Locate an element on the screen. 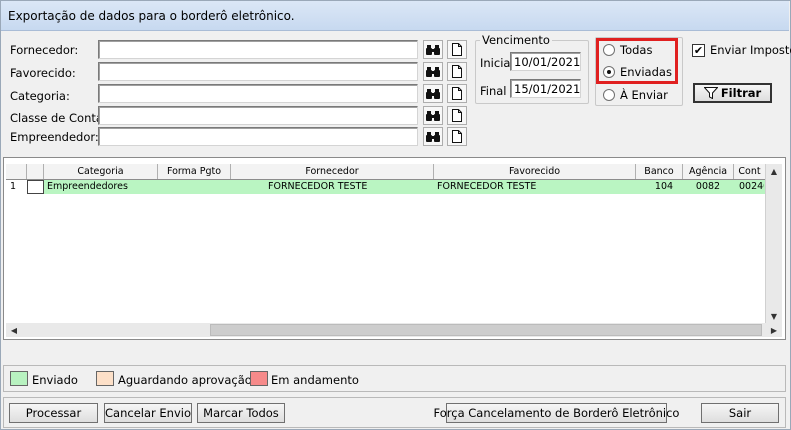  vencimento-title: Vencimento is located at coordinates (516, 40).